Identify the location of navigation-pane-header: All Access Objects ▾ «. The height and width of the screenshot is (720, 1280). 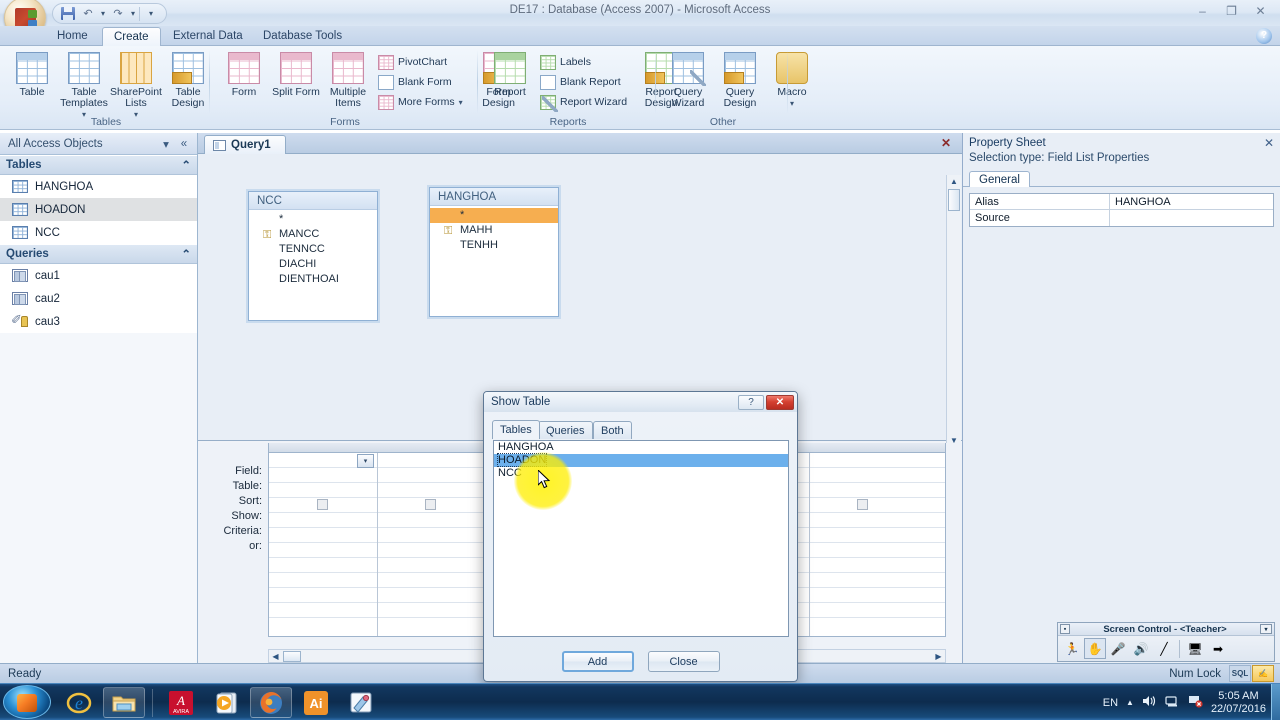
(98, 144).